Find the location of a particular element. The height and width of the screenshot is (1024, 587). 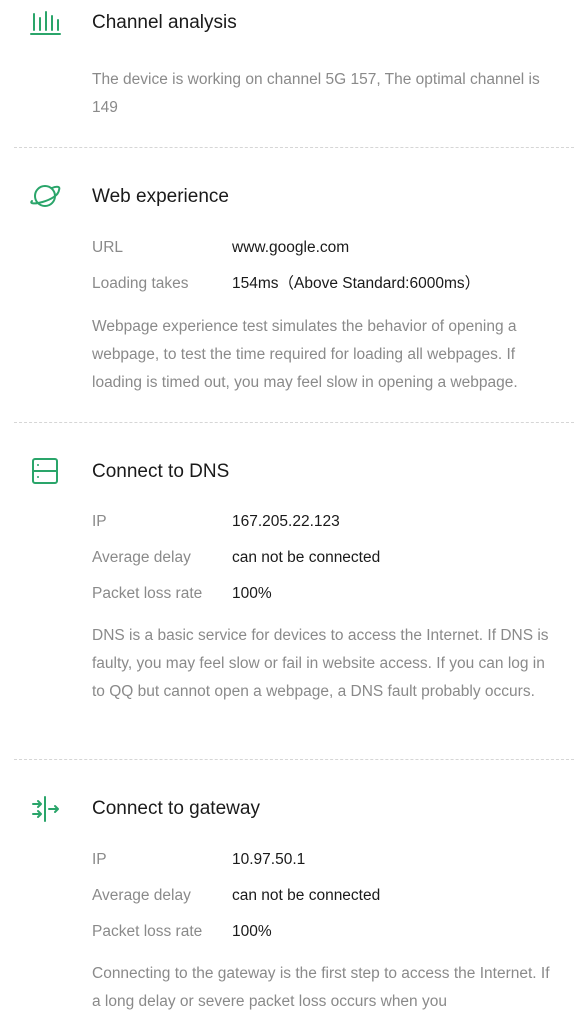

dns-ip-label: IP is located at coordinates (99, 521).